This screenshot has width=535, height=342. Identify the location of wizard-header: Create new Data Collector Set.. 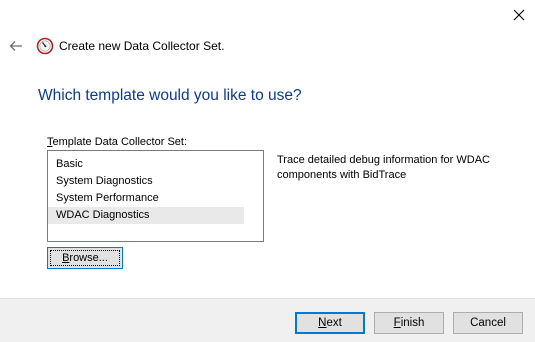
(267, 46).